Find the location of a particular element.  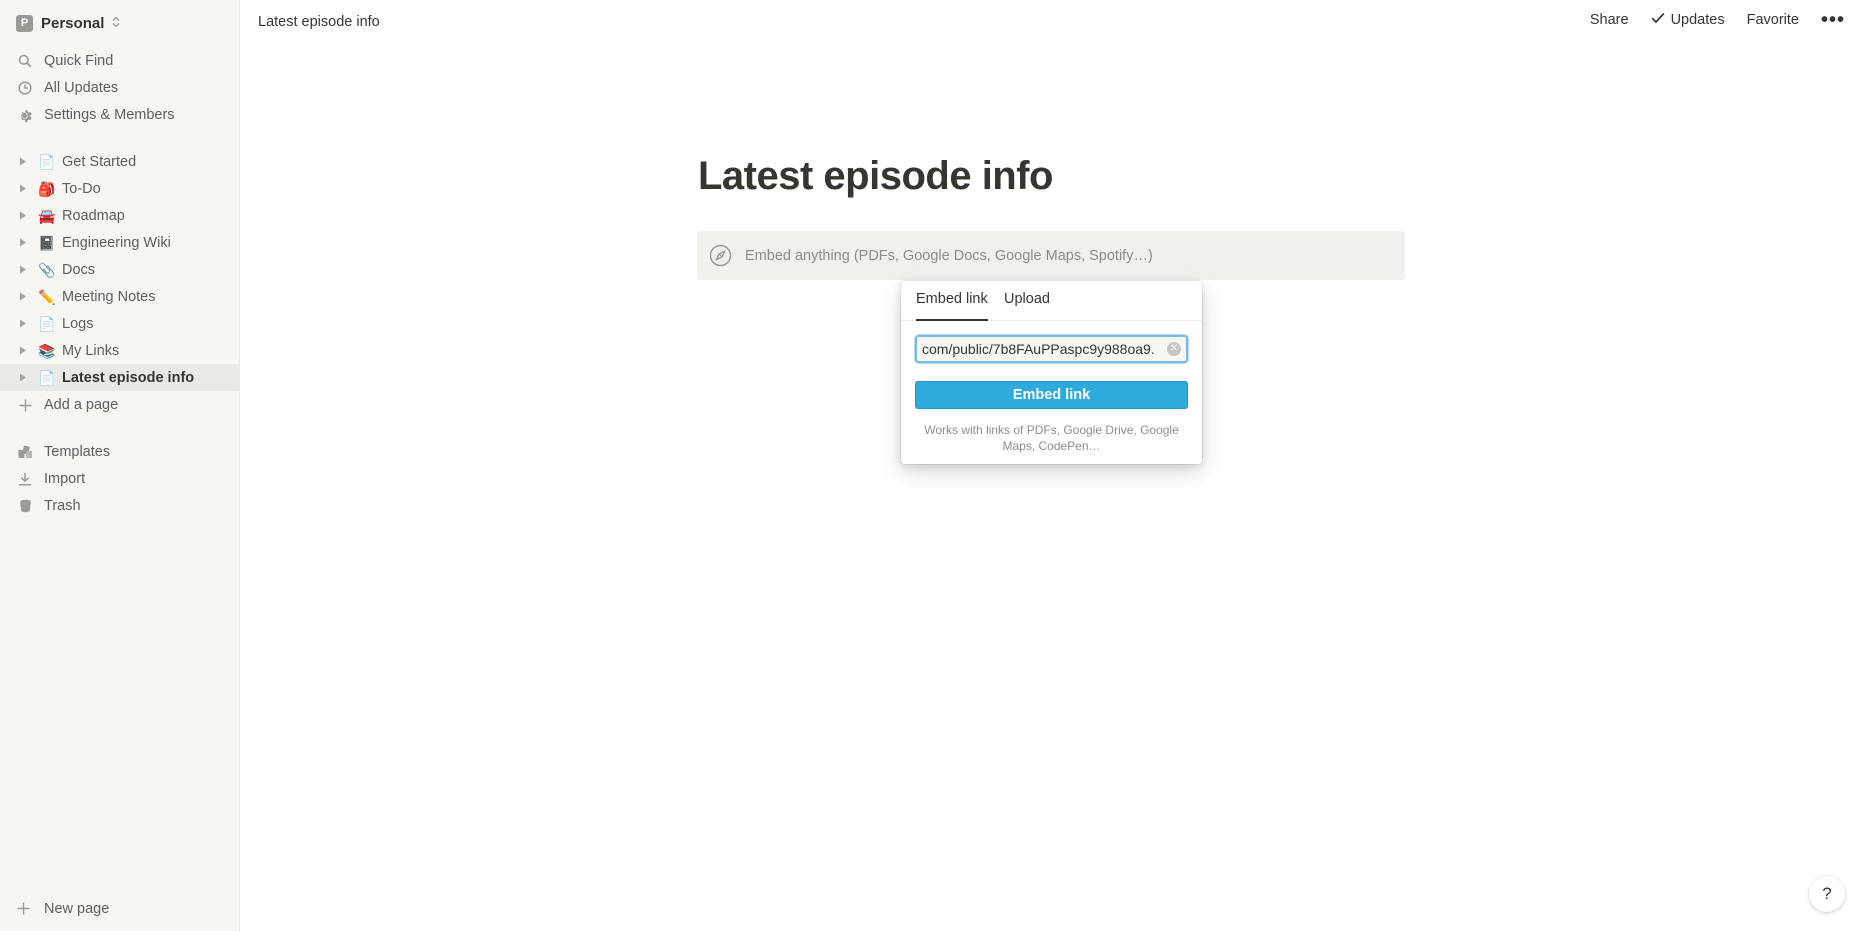

all-updates-button: All Updates is located at coordinates (120, 87).